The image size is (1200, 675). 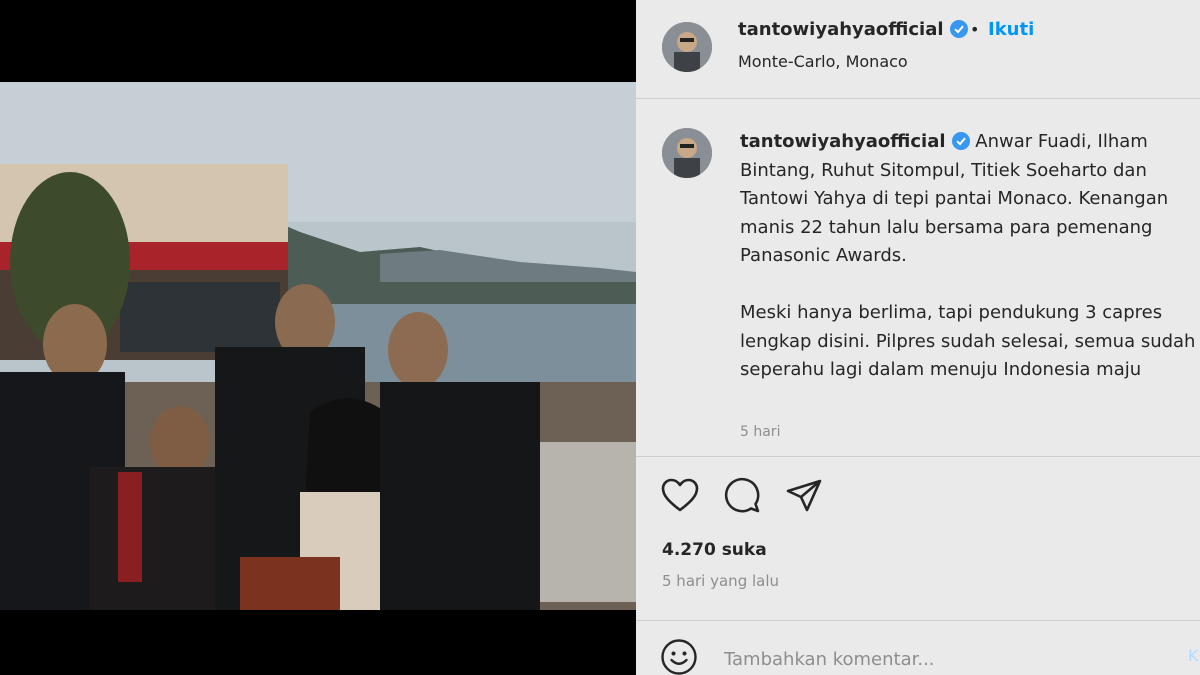 What do you see at coordinates (760, 432) in the screenshot?
I see `caption-timestamp: 5 hari` at bounding box center [760, 432].